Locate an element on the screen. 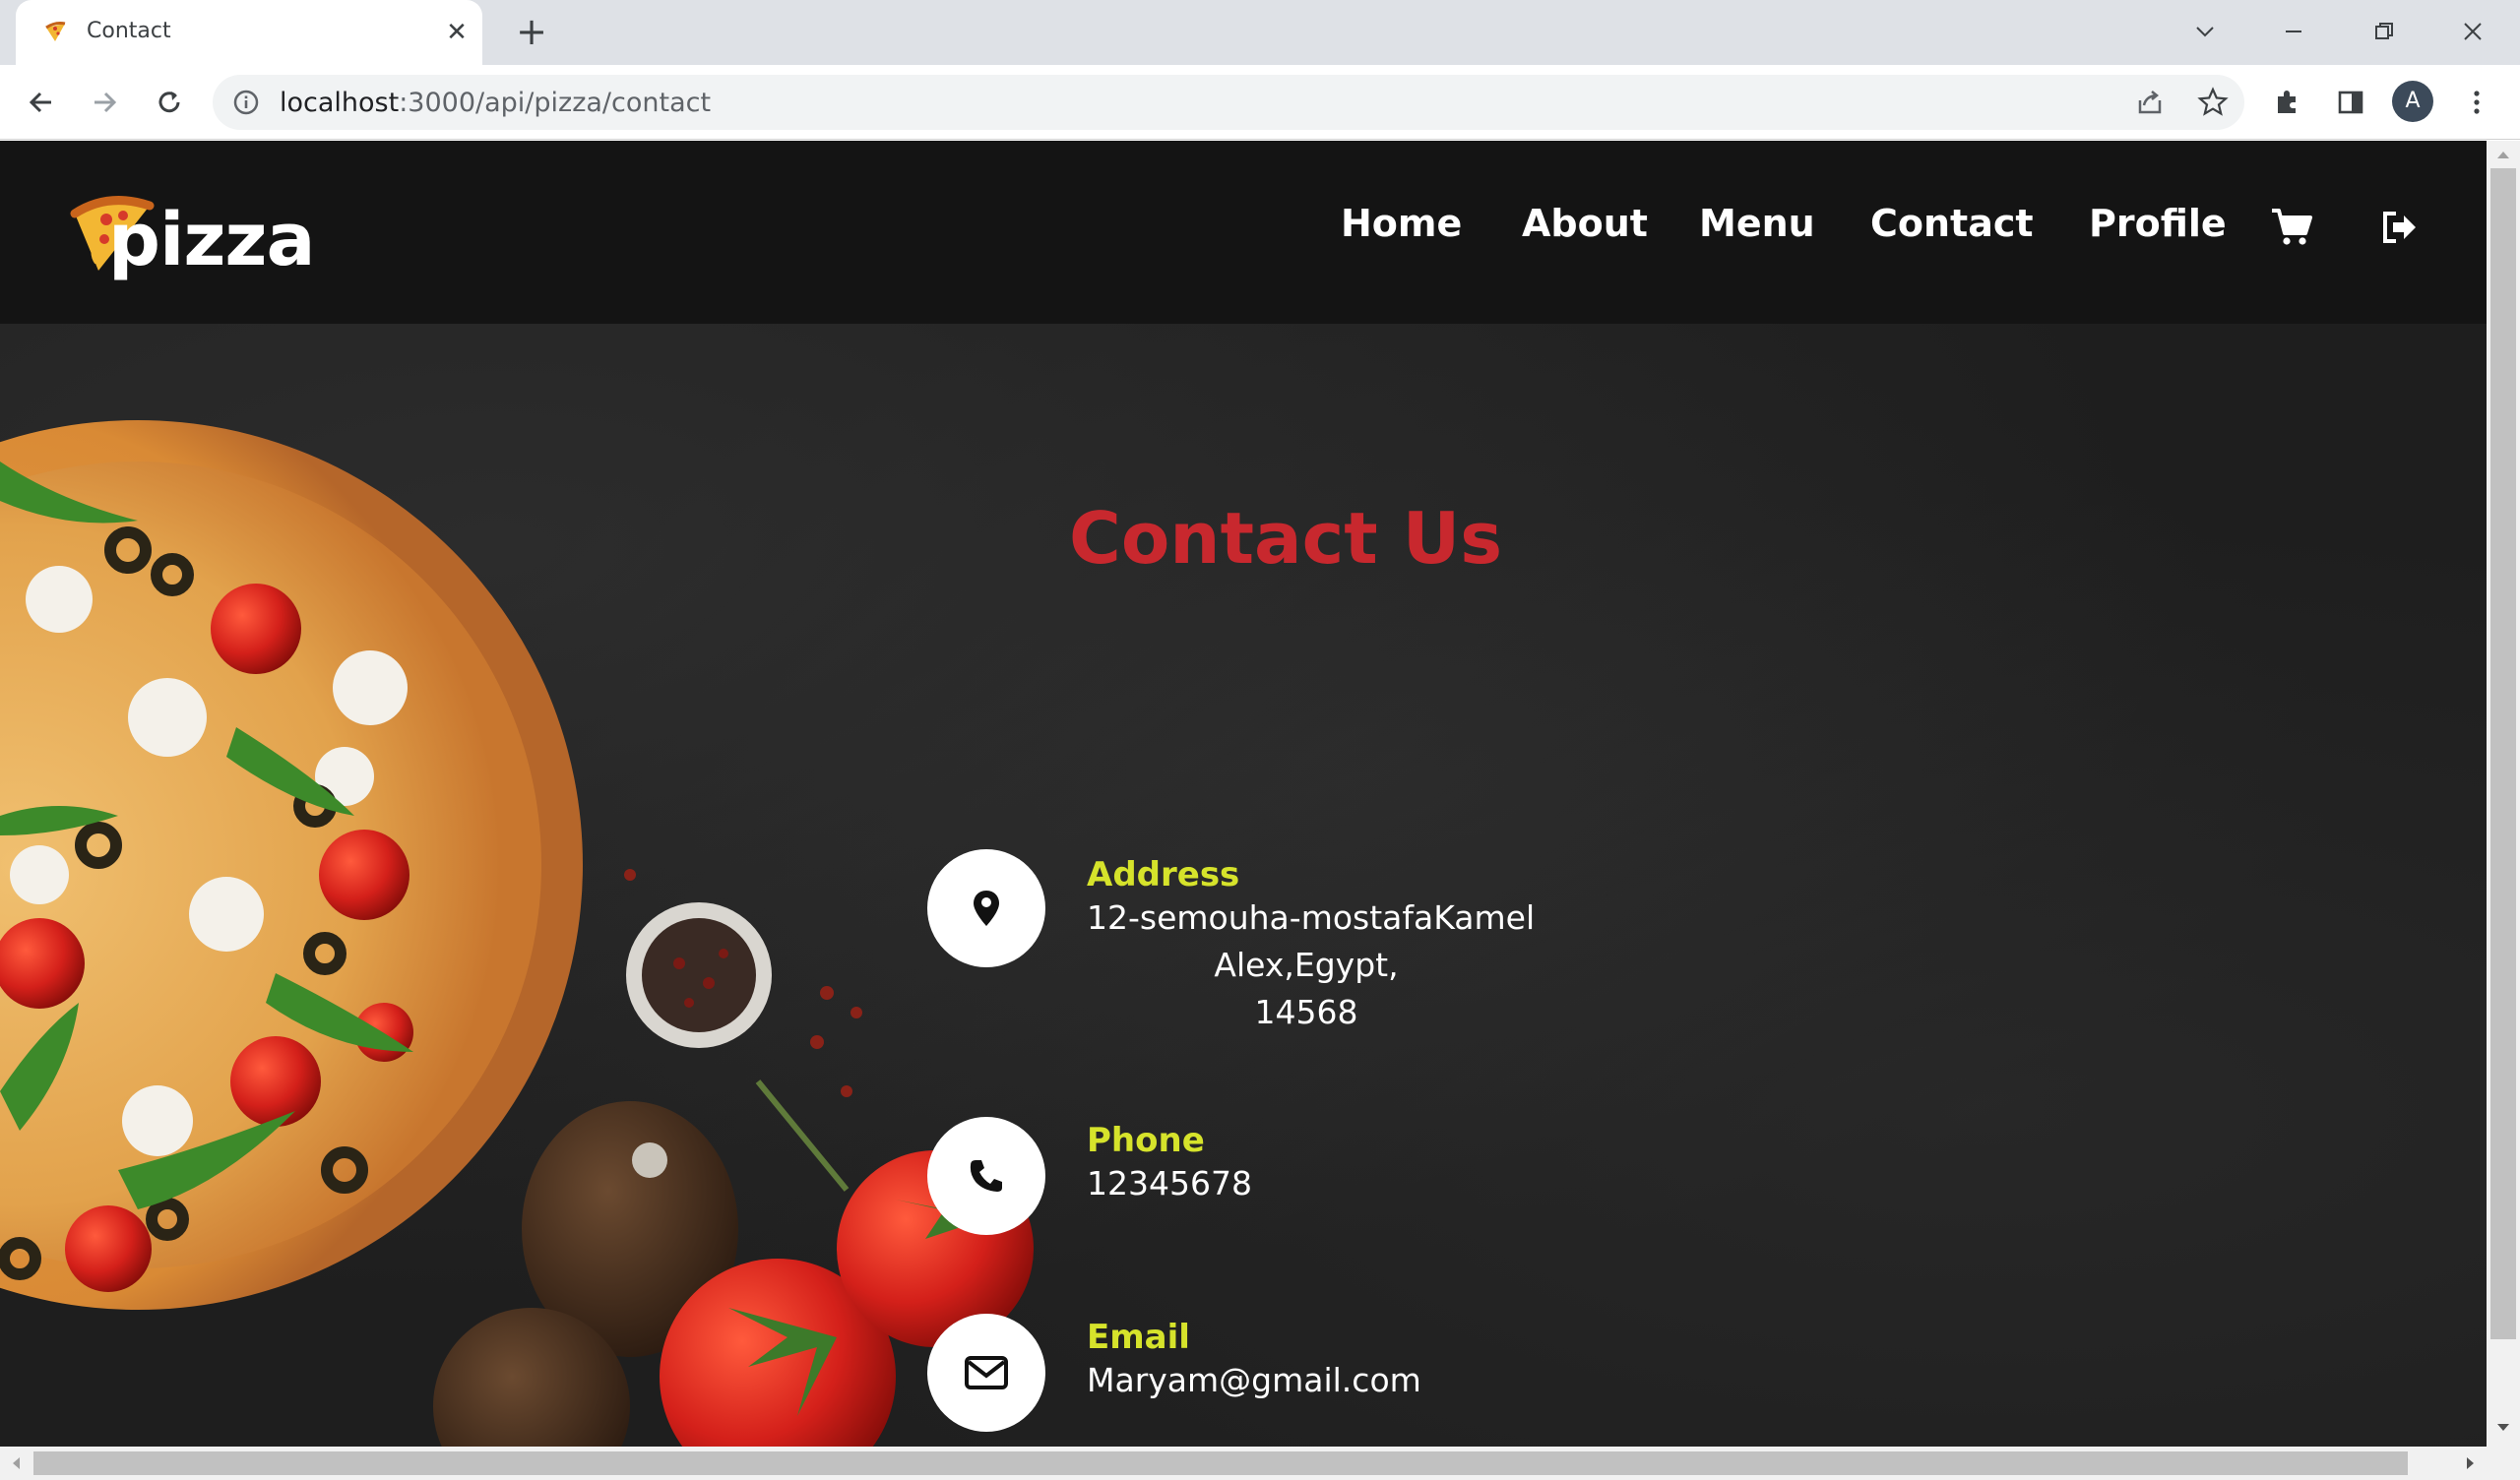 The image size is (2520, 1480). cart-icon is located at coordinates (2291, 227).